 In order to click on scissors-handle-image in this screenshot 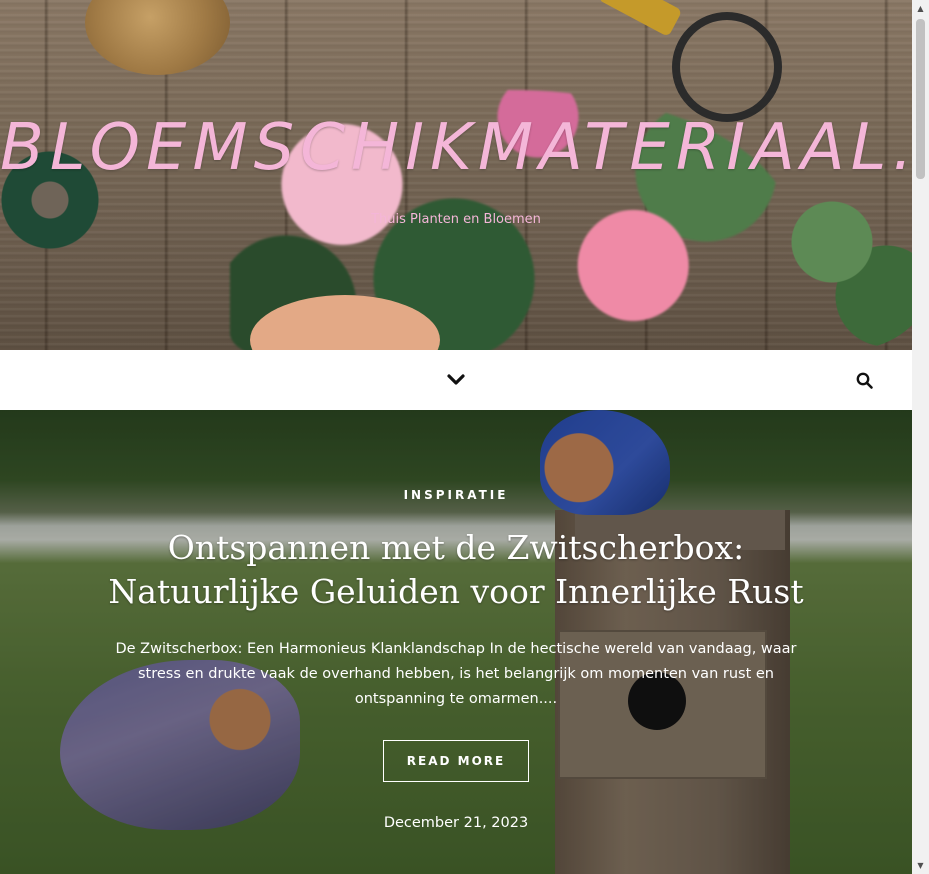, I will do `click(727, 67)`.